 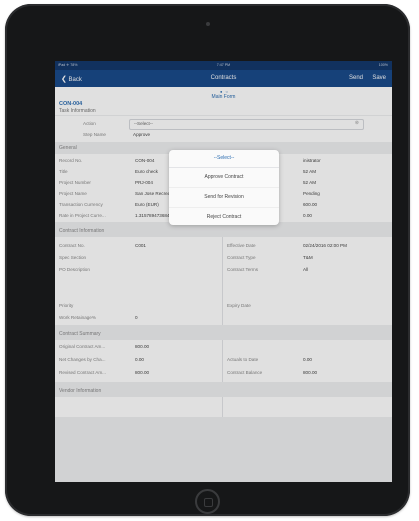 What do you see at coordinates (208, 24) in the screenshot?
I see `camera-dot` at bounding box center [208, 24].